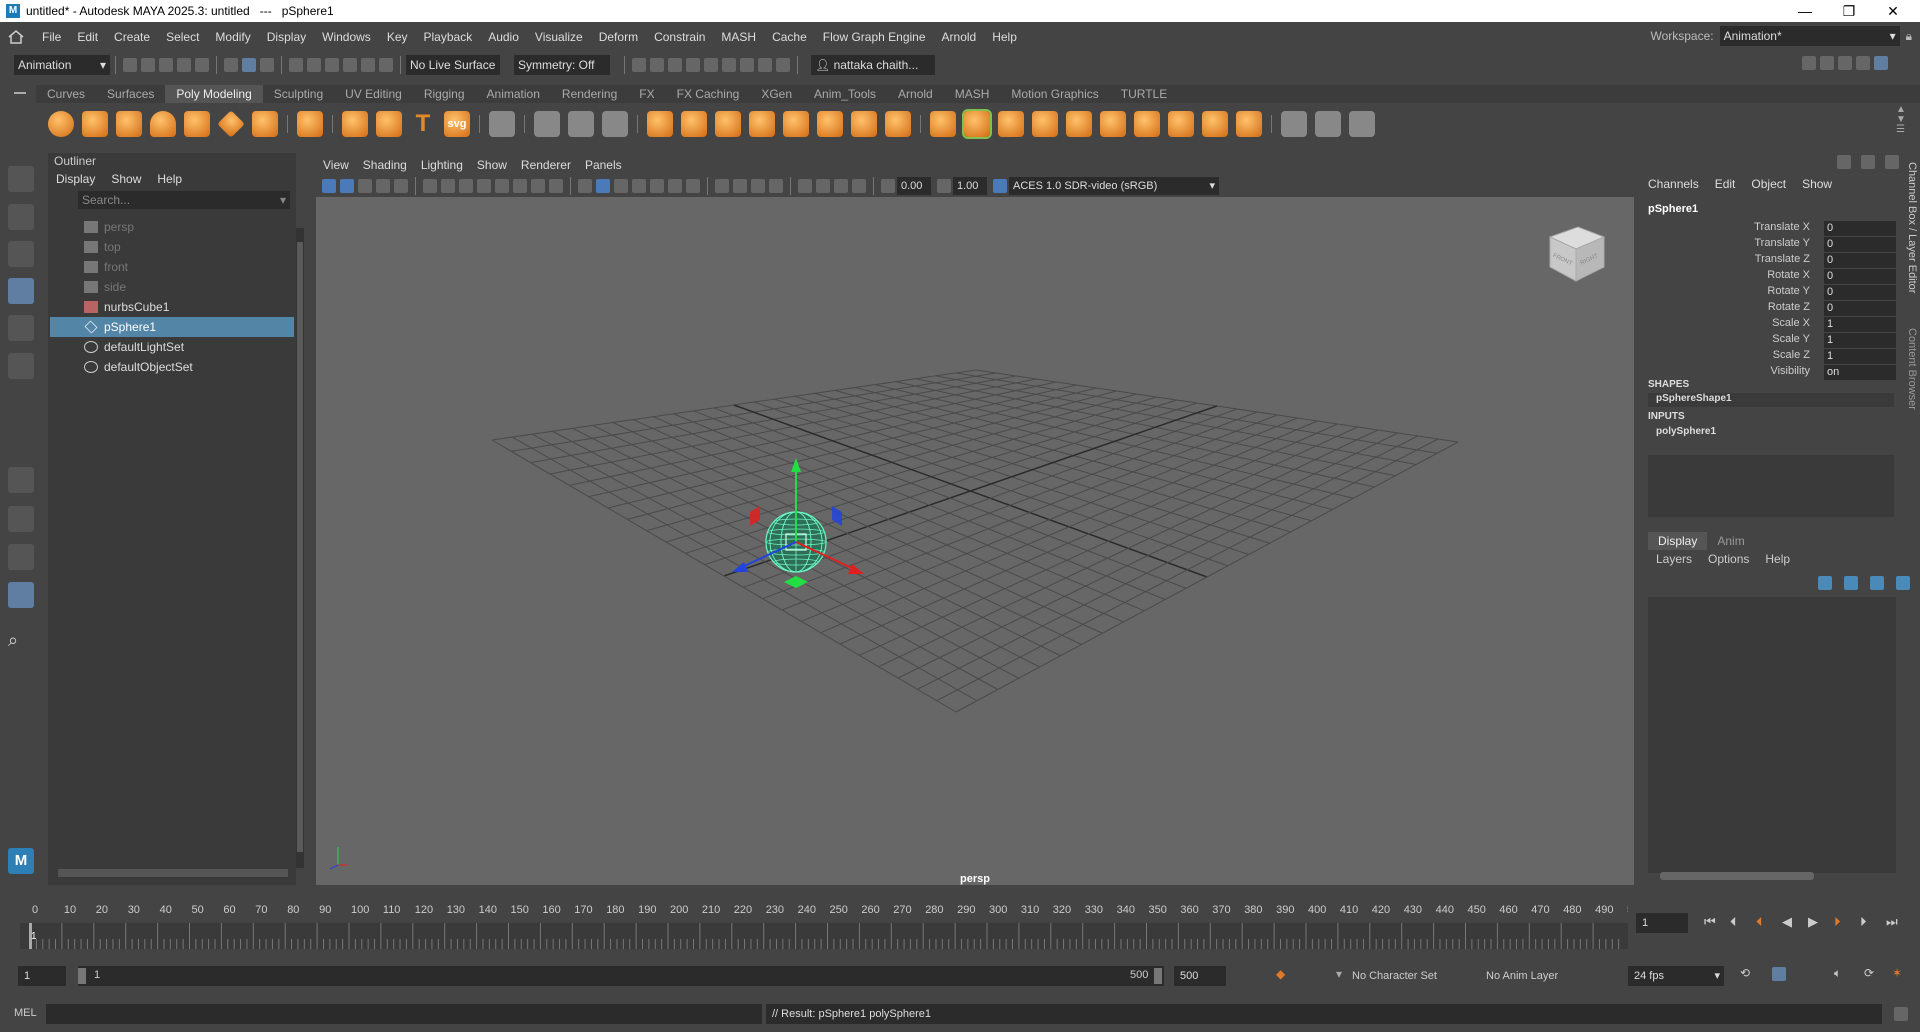 The height and width of the screenshot is (1032, 1920). I want to click on outliner-menu-display: Display, so click(75, 179).